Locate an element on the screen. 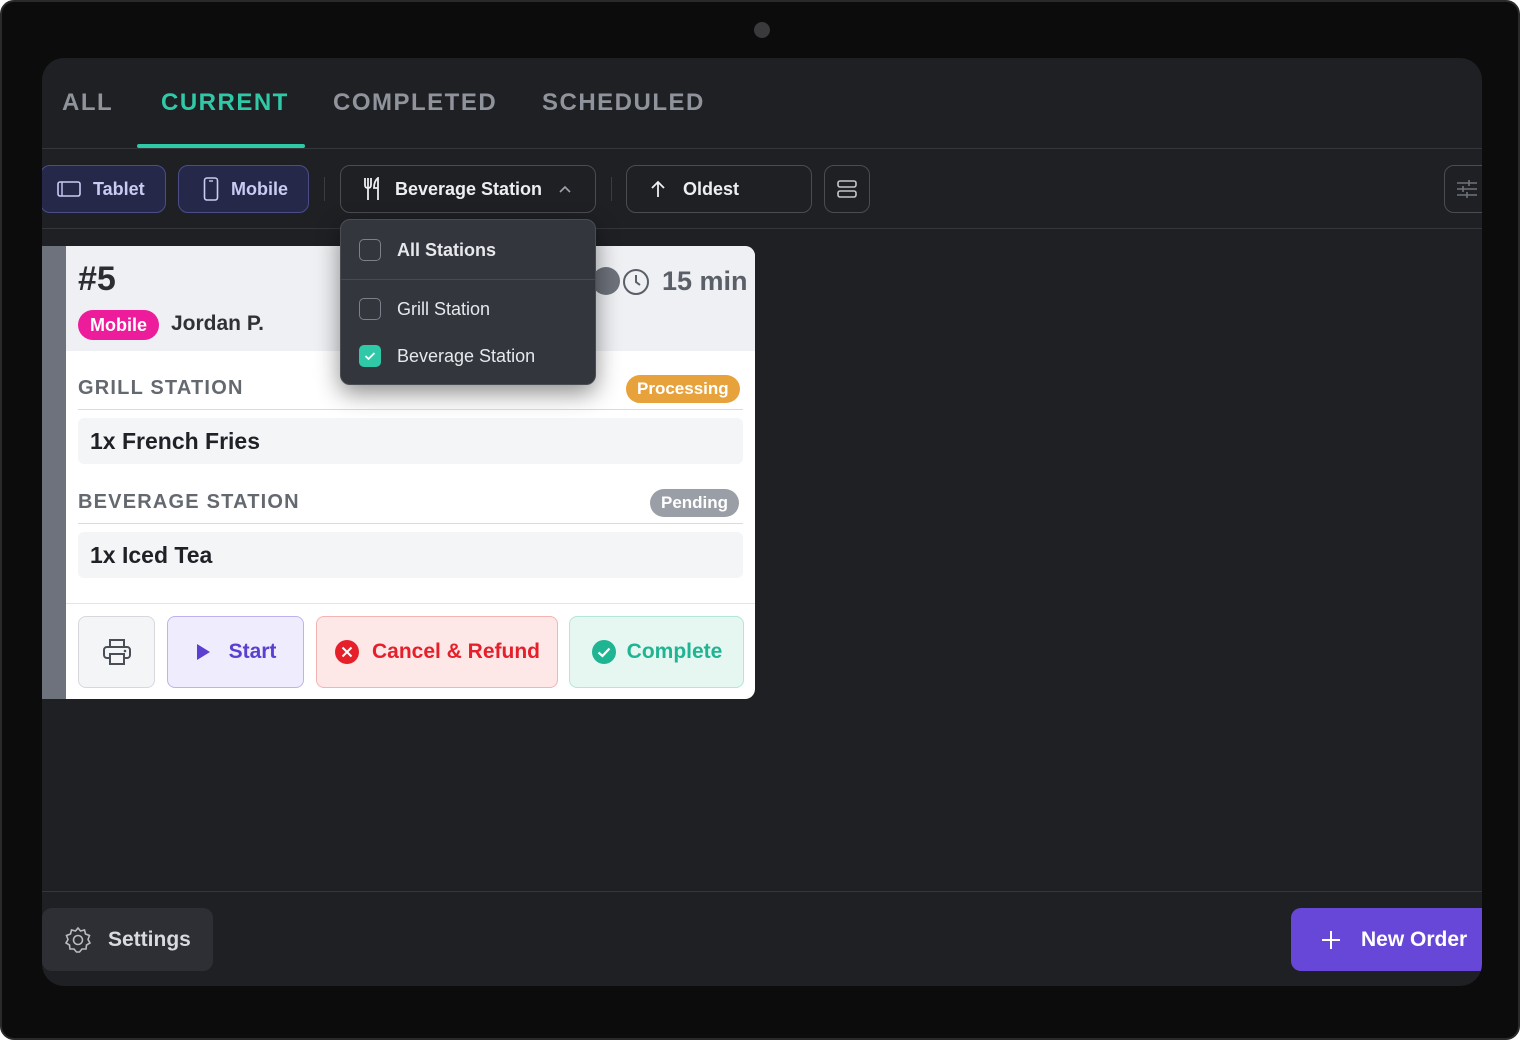  cancel-refund-button: Cancel & Refund is located at coordinates (437, 652).